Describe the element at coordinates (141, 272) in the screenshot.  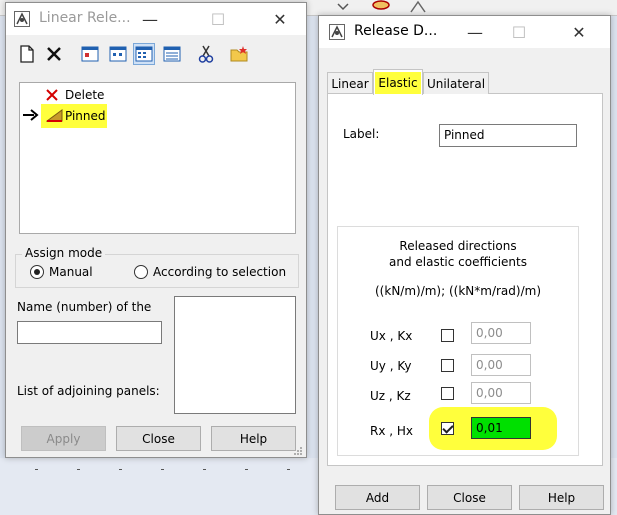
I see `according-to-selection-radio` at that location.